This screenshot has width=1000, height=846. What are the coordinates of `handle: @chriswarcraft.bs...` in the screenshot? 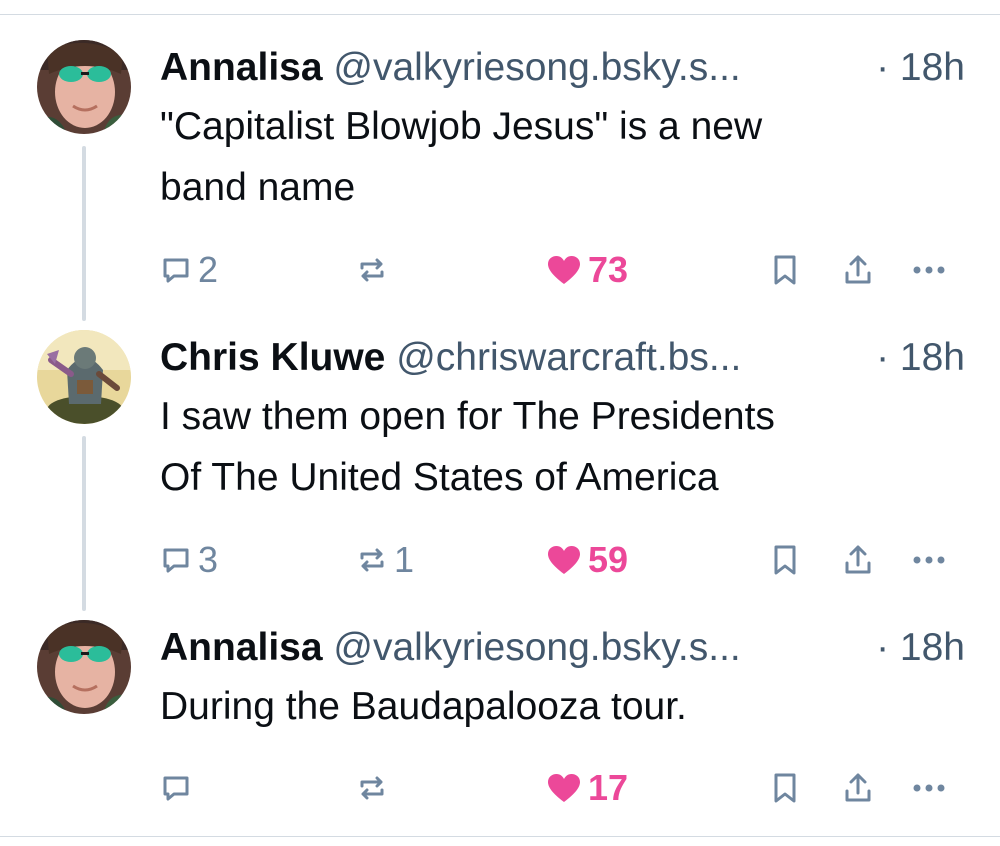 It's located at (568, 357).